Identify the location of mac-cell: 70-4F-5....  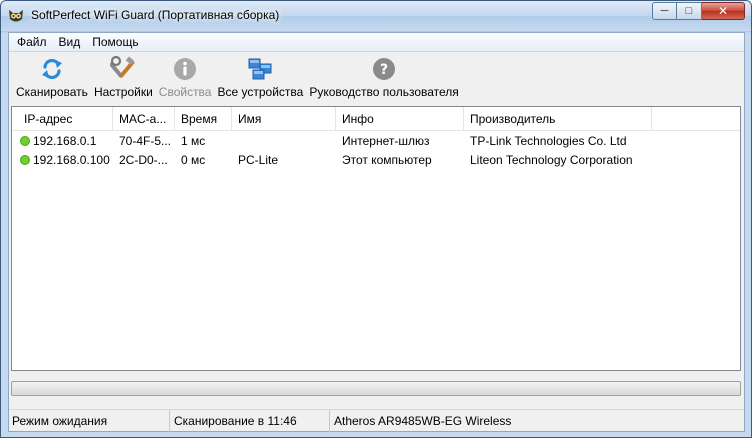
(145, 141).